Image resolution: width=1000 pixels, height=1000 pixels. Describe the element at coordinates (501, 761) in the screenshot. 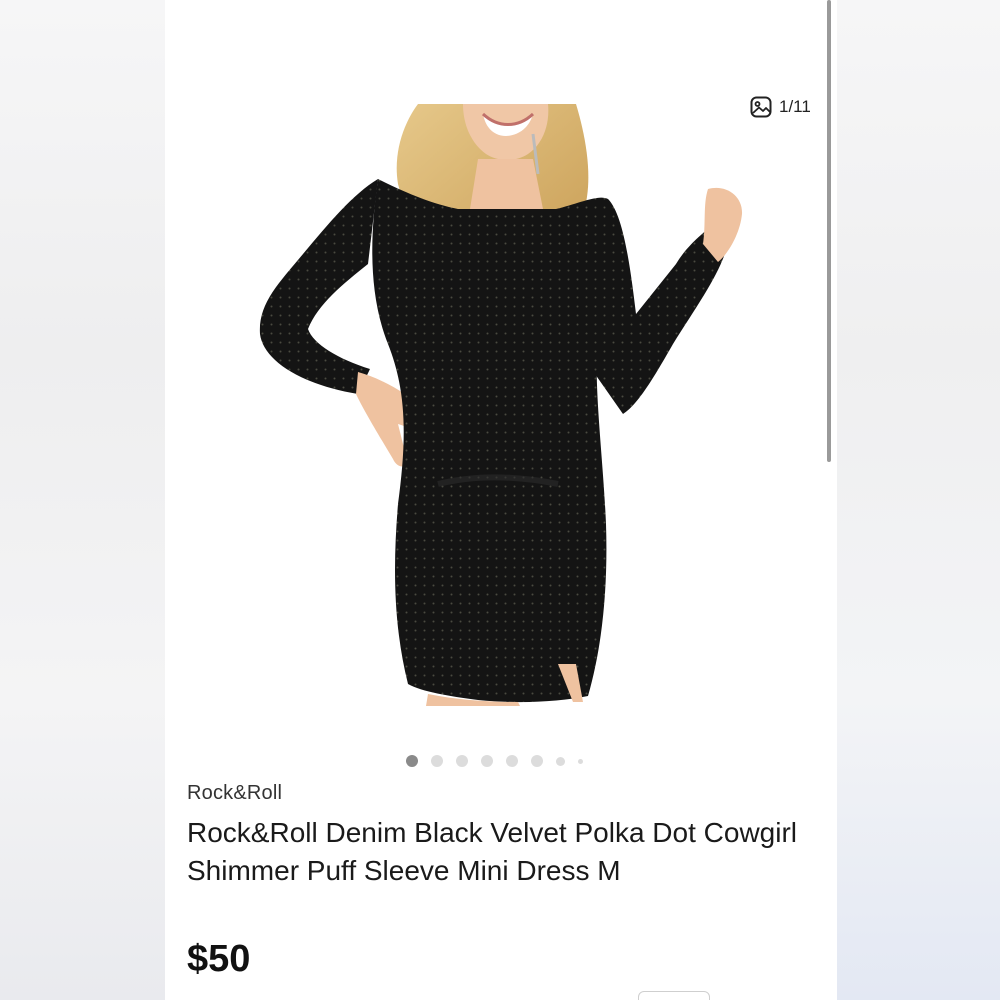

I see `carousel-pagination` at that location.